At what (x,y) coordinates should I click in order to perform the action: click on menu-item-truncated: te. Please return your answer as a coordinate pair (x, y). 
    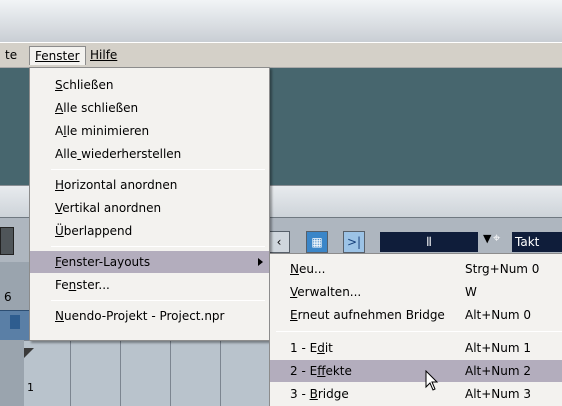
    Looking at the image, I should click on (11, 55).